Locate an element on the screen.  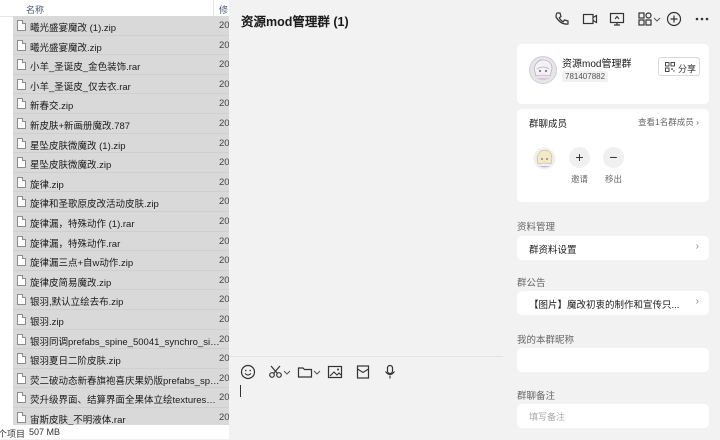
column-modified-header: 修 is located at coordinates (223, 9).